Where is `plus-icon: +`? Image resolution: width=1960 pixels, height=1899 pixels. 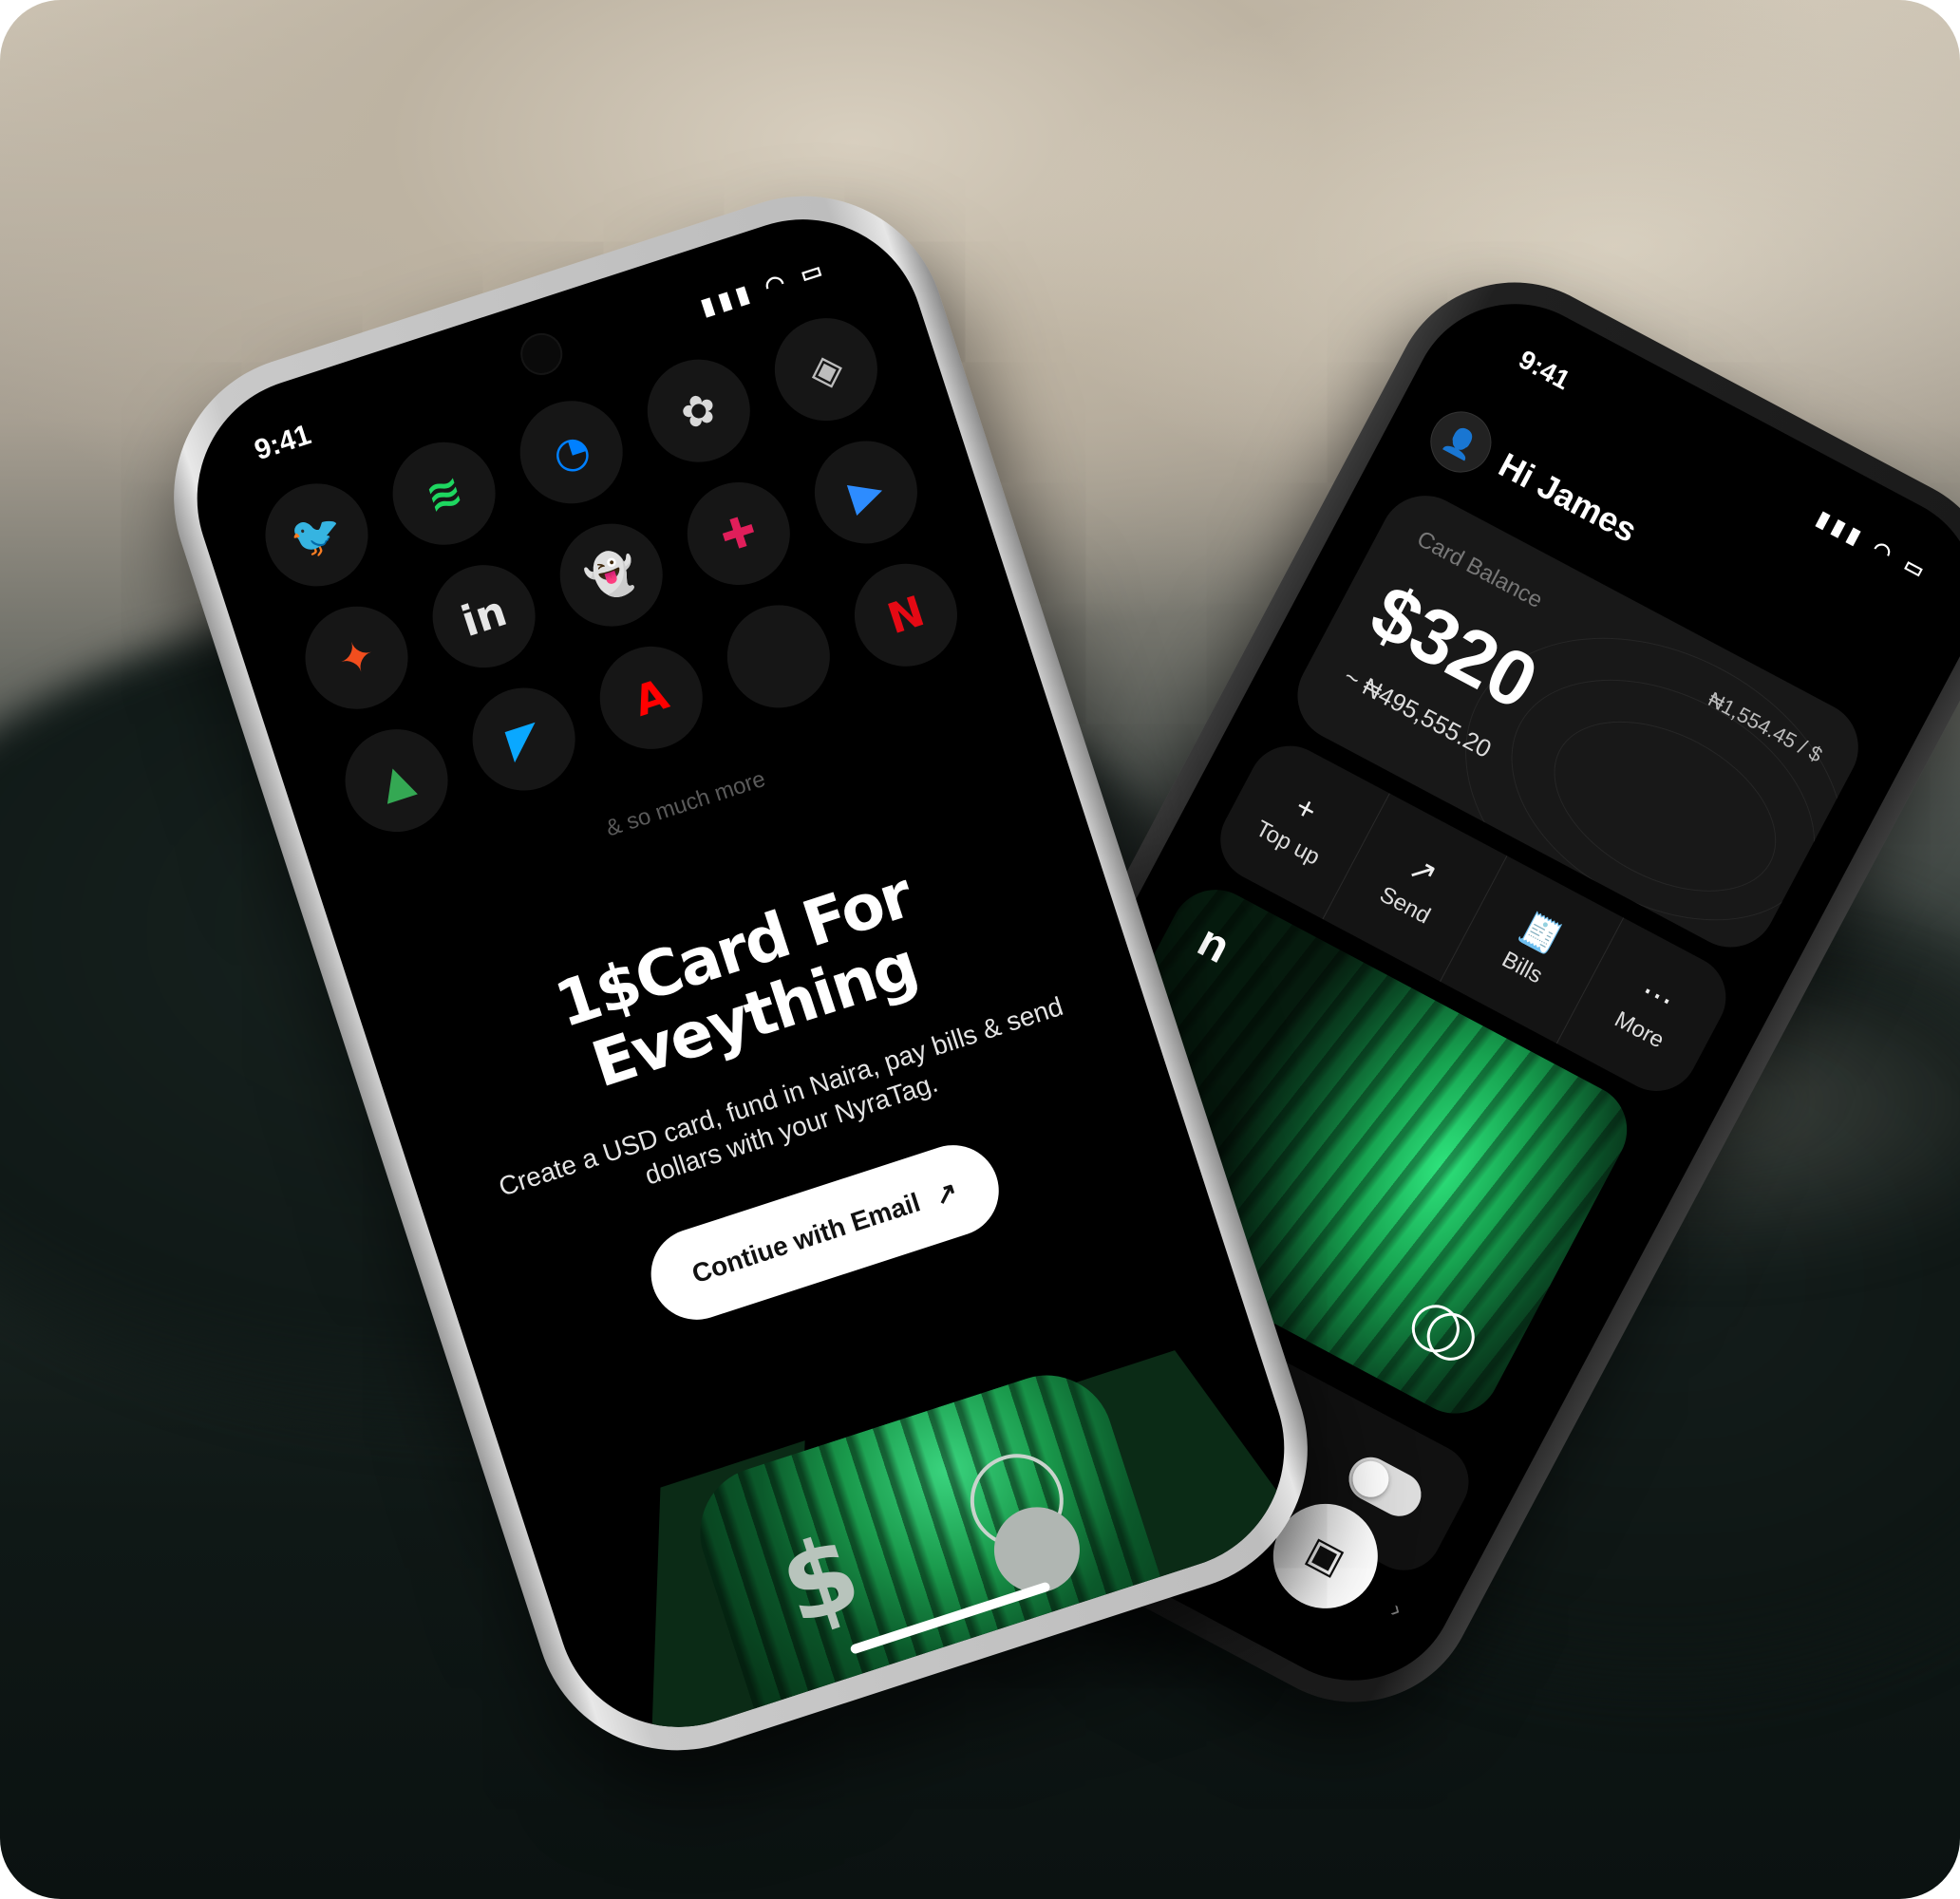
plus-icon: + is located at coordinates (1306, 809).